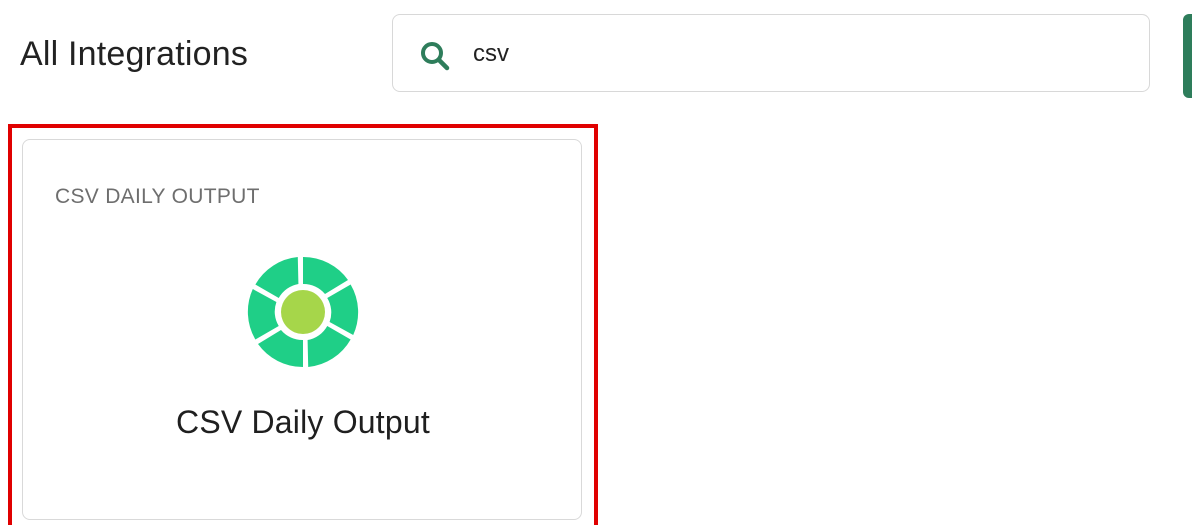  Describe the element at coordinates (303, 312) in the screenshot. I see `pinwheel-logo-icon` at that location.